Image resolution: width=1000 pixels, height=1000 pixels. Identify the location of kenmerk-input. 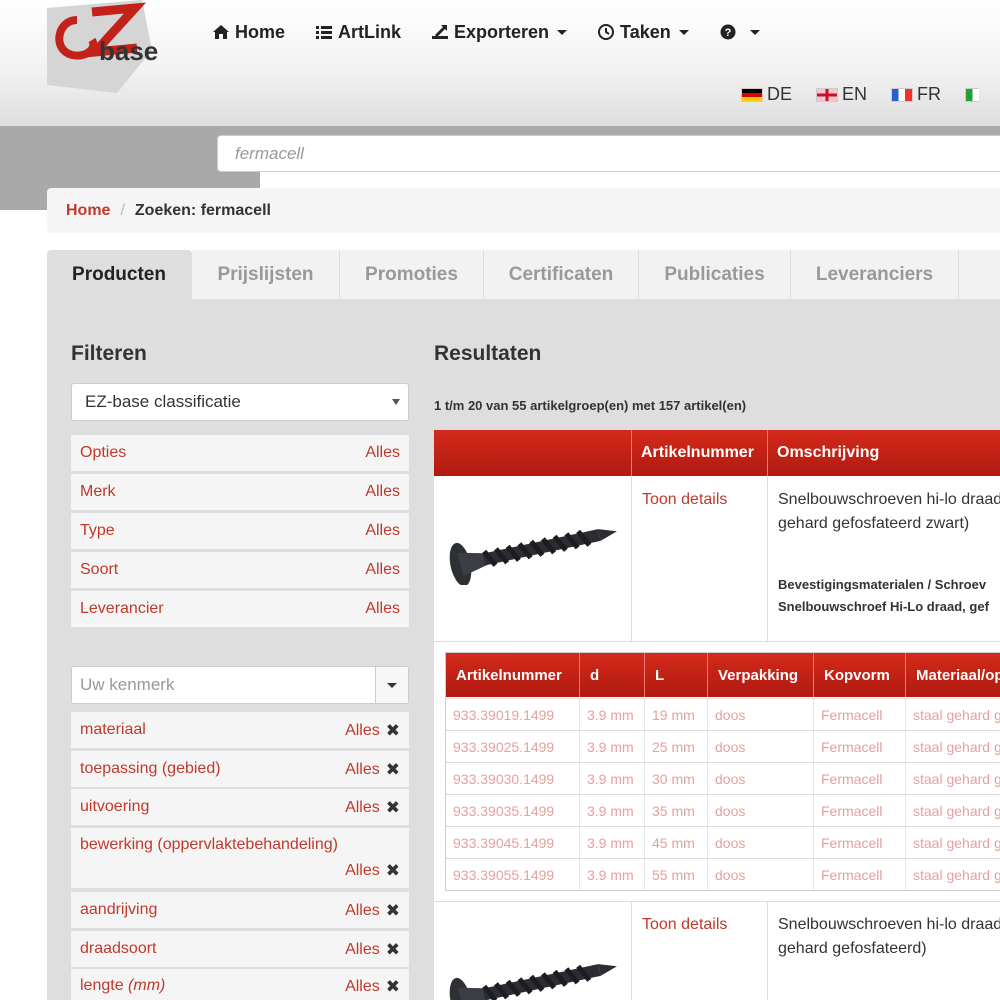
(224, 685).